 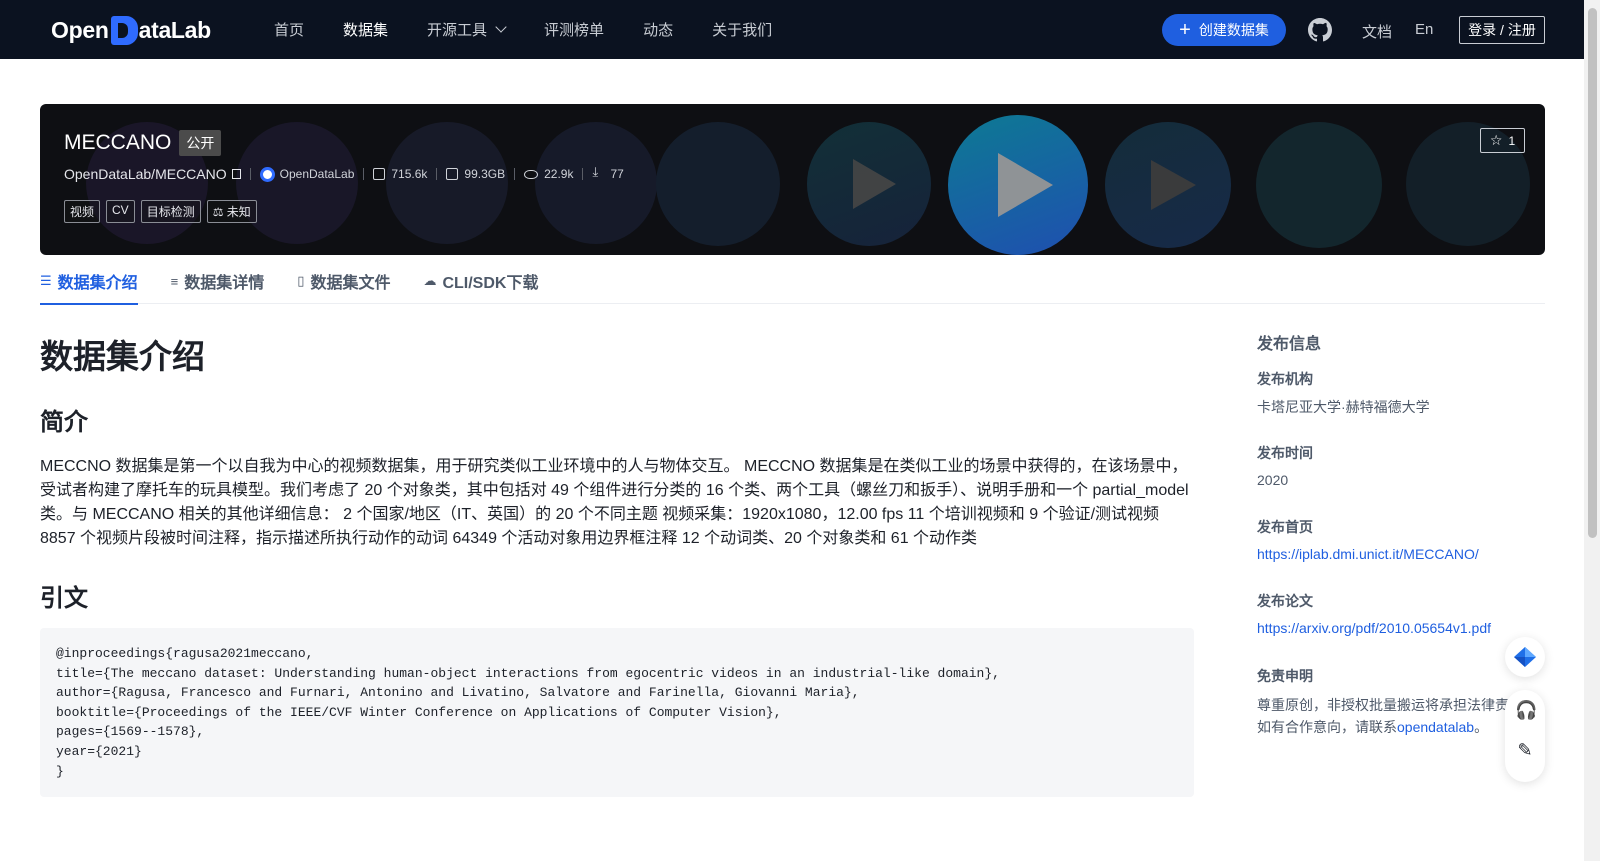 What do you see at coordinates (1285, 601) in the screenshot?
I see `paper-label: 发布论文` at bounding box center [1285, 601].